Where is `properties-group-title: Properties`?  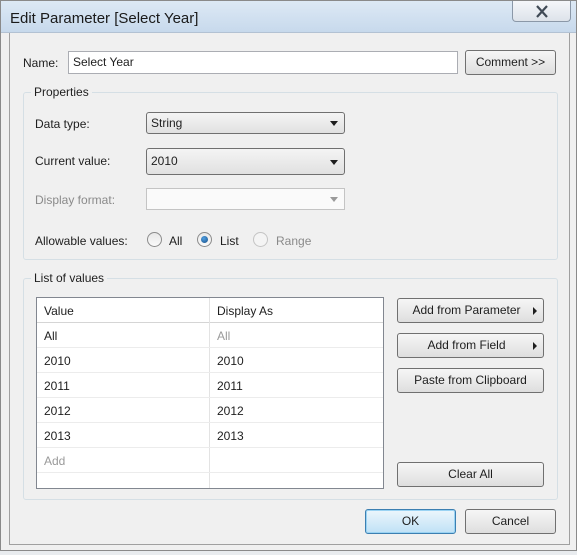
properties-group-title: Properties is located at coordinates (61, 92).